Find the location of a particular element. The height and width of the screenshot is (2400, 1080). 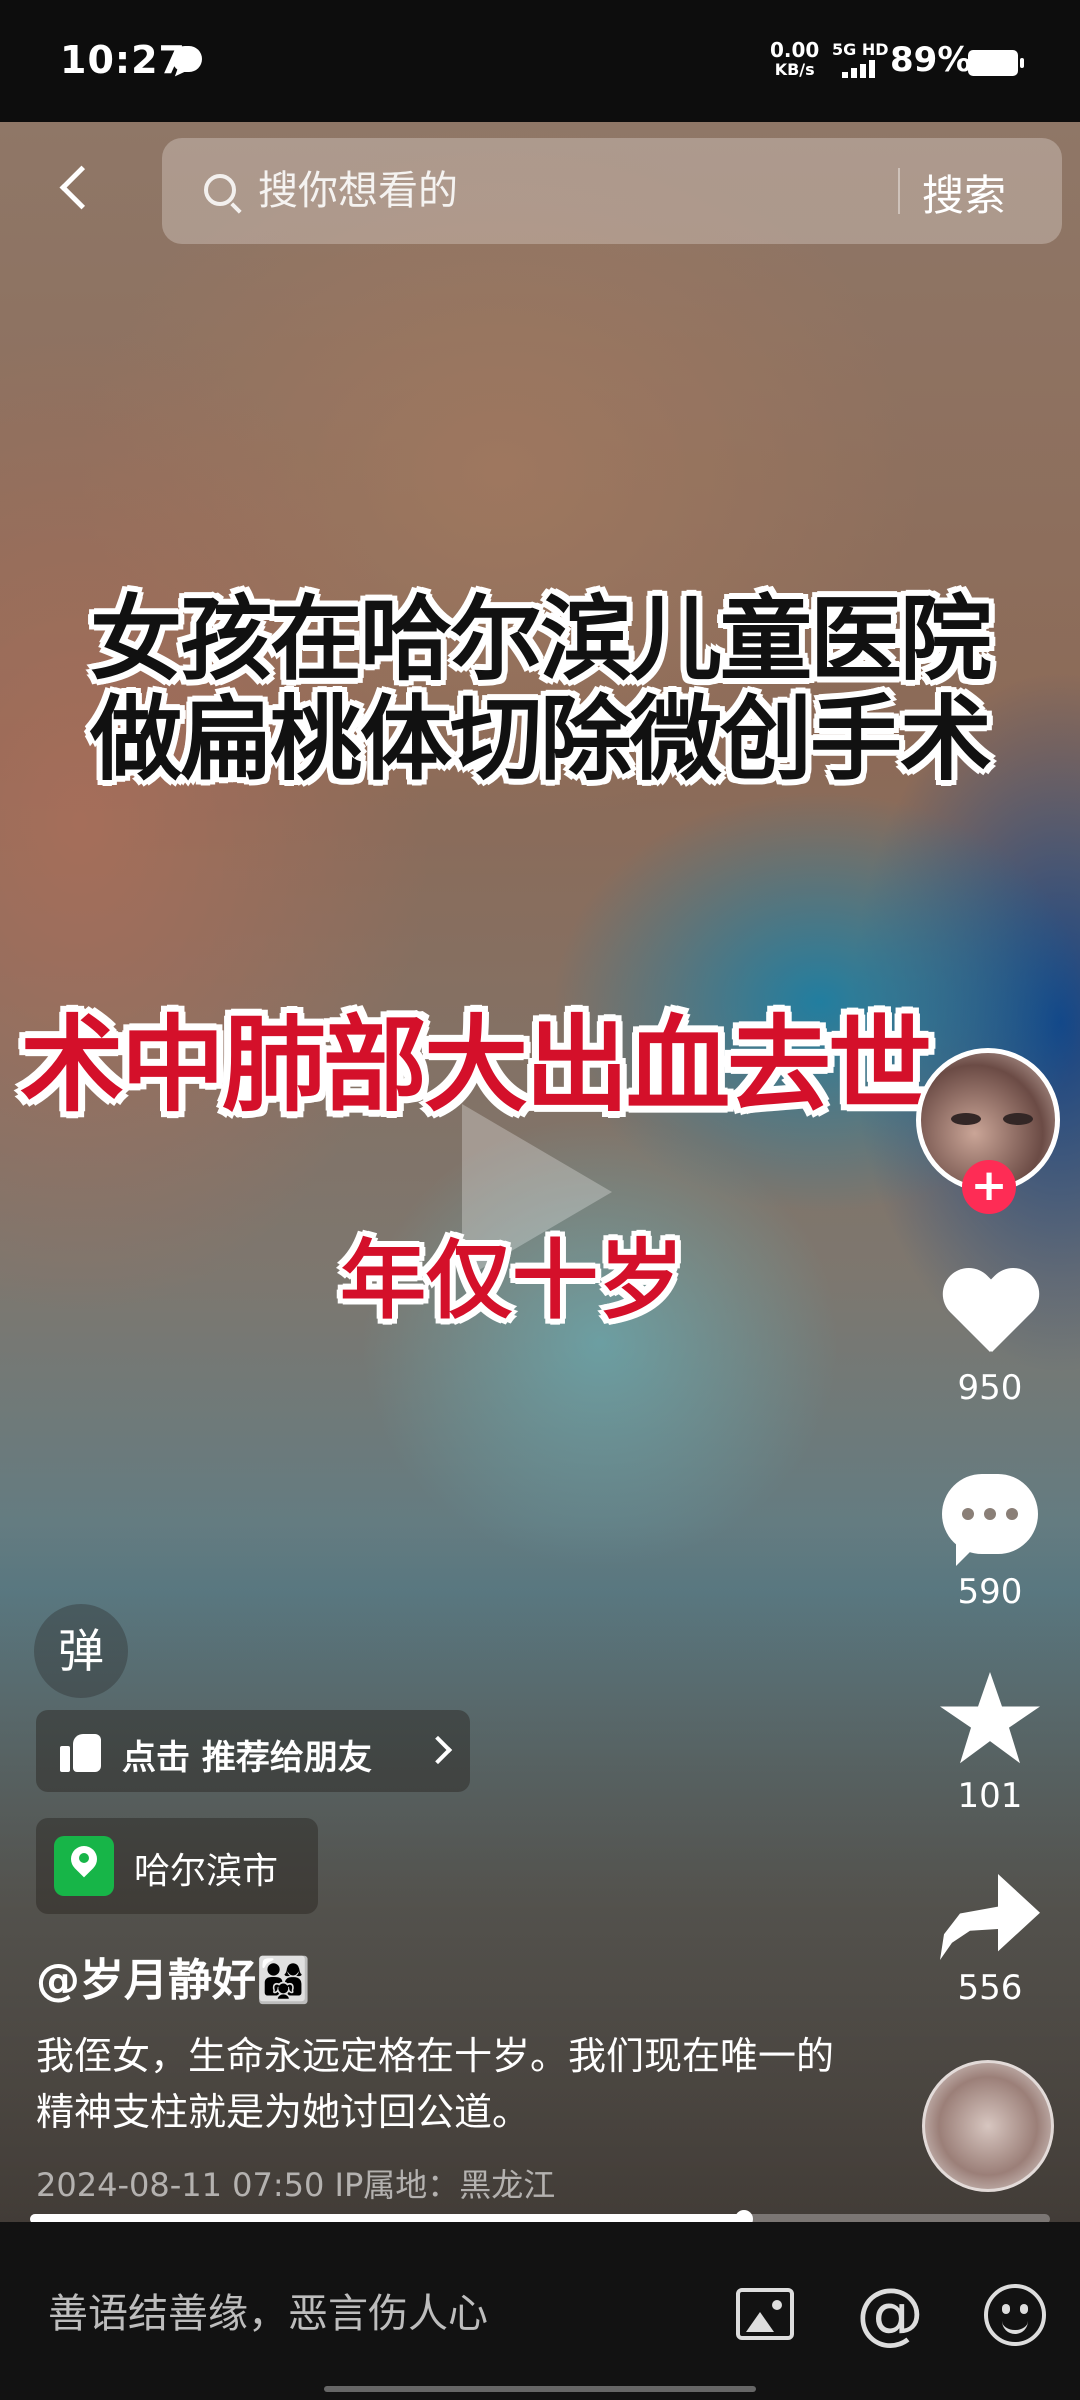

search-icon is located at coordinates (220, 190).